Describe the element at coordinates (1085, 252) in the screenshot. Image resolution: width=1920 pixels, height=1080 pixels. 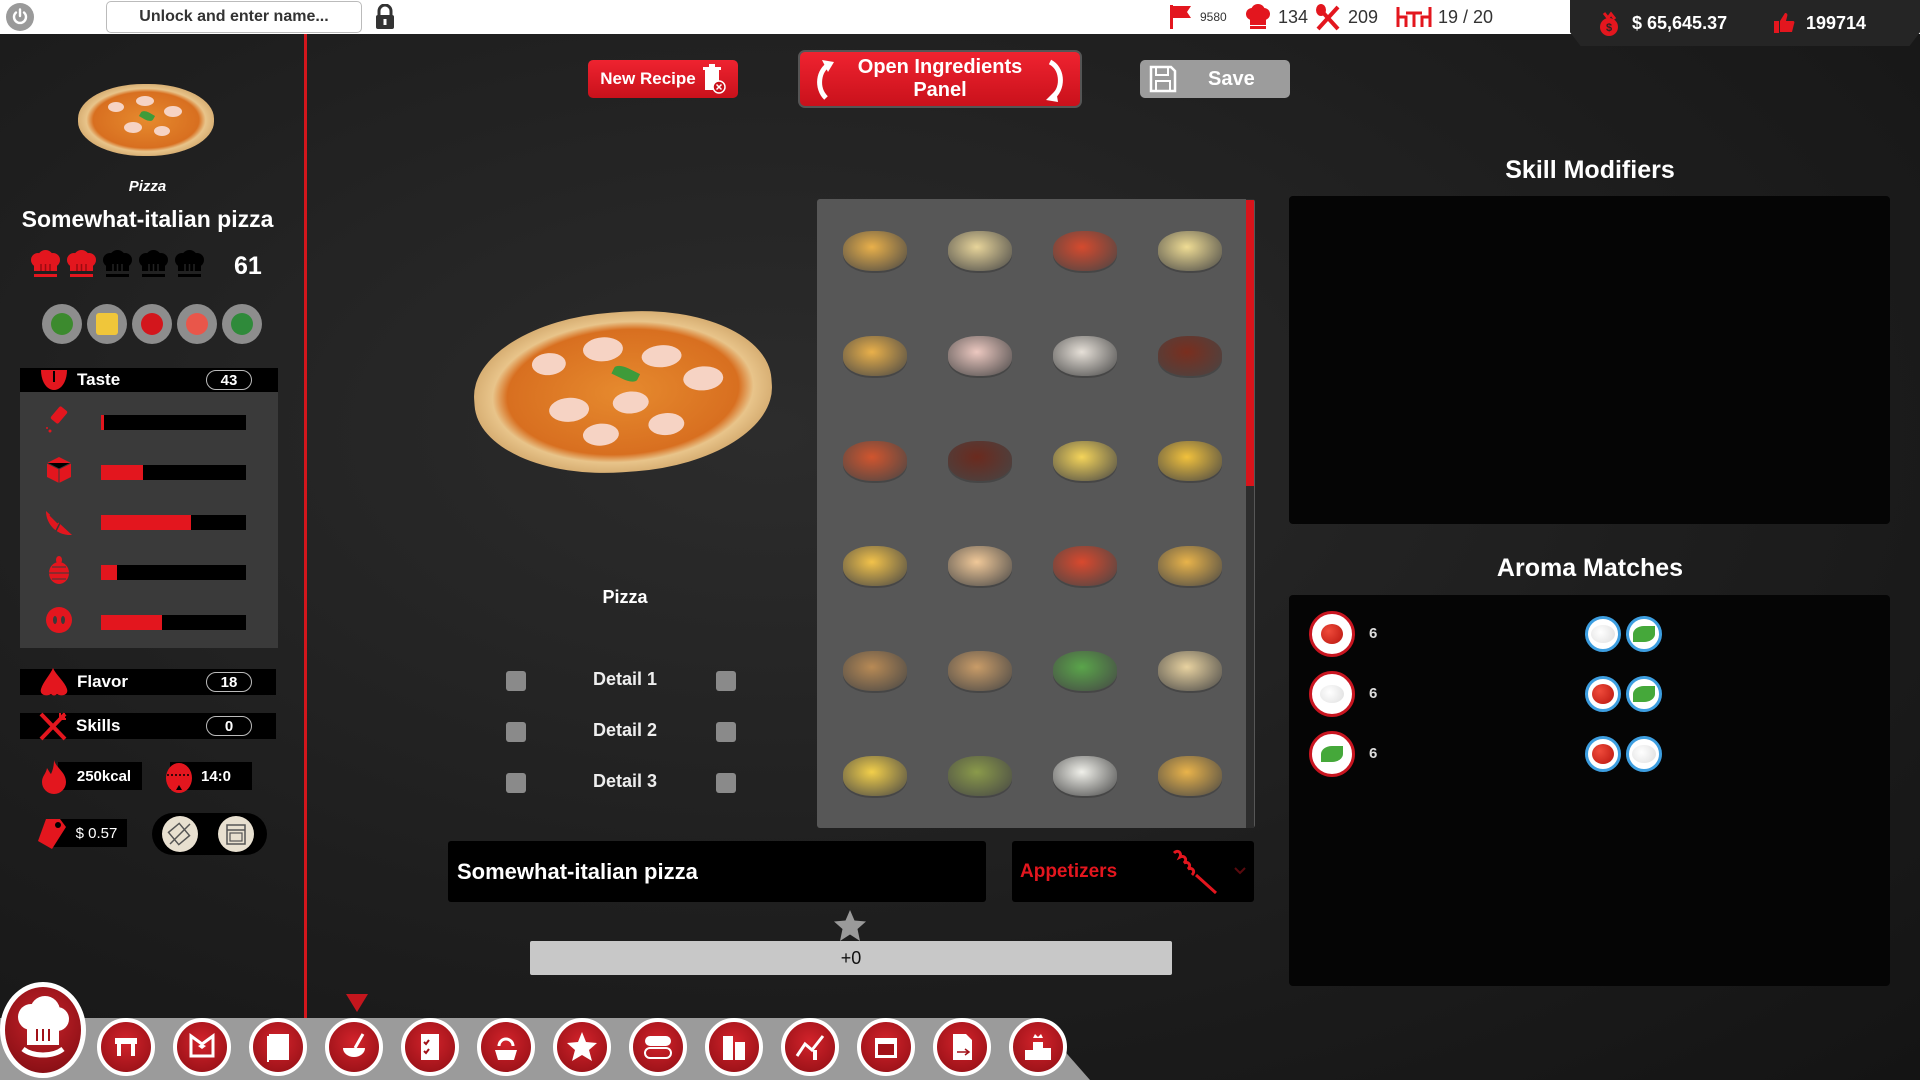
I see `dish-option-deep-dish-pizza` at that location.